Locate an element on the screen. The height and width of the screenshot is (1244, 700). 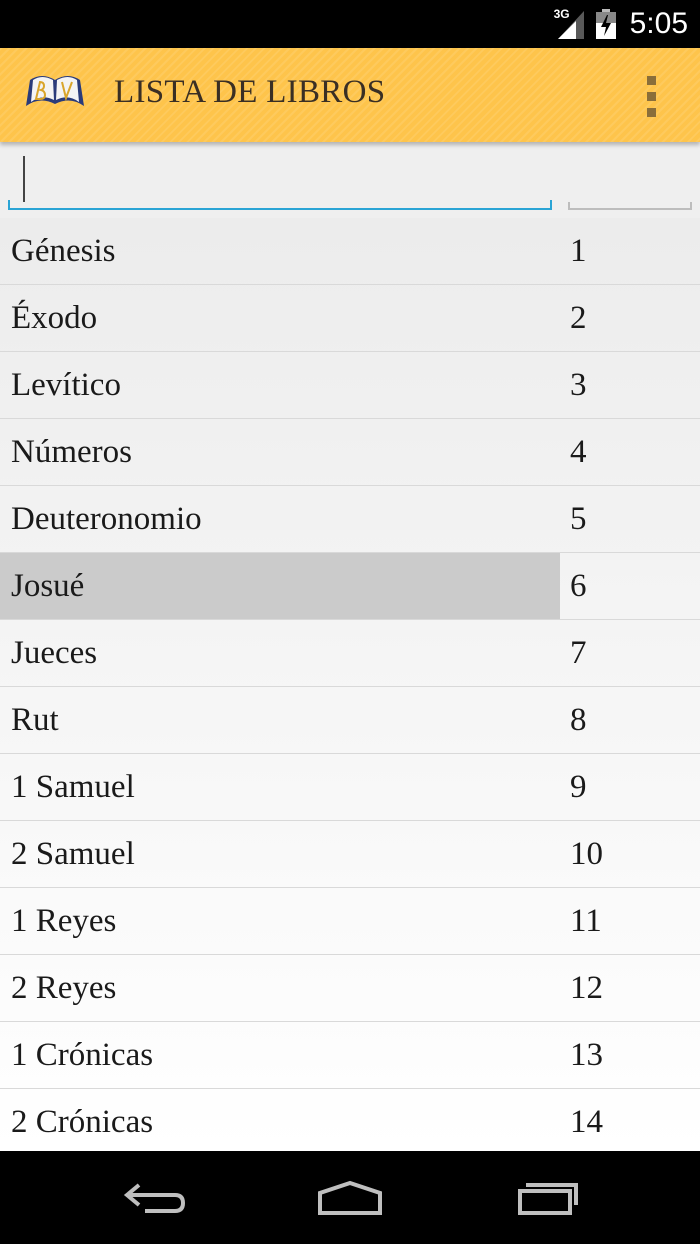
book-row: 2 Crónicas 14 is located at coordinates (350, 1120).